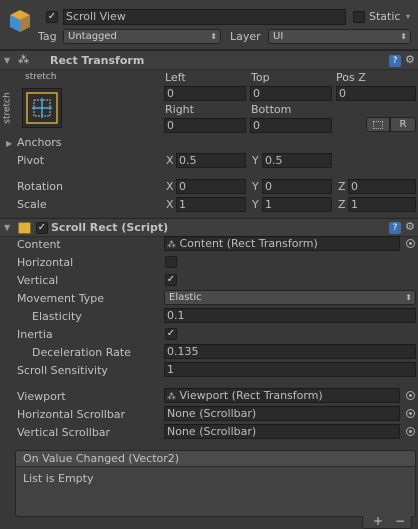 This screenshot has width=418, height=529. Describe the element at coordinates (35, 334) in the screenshot. I see `inertia-label: Inertia` at that location.